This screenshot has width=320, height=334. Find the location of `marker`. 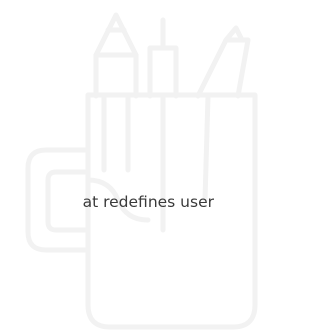

marker is located at coordinates (223, 68).